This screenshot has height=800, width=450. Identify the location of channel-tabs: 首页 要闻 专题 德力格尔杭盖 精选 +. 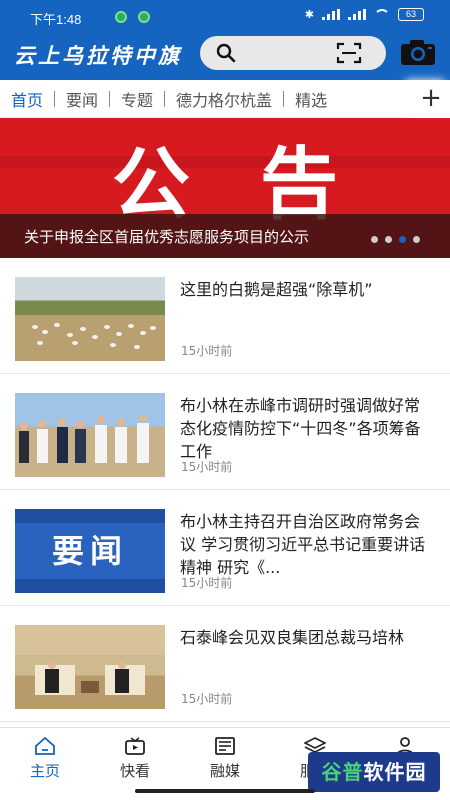
(225, 99).